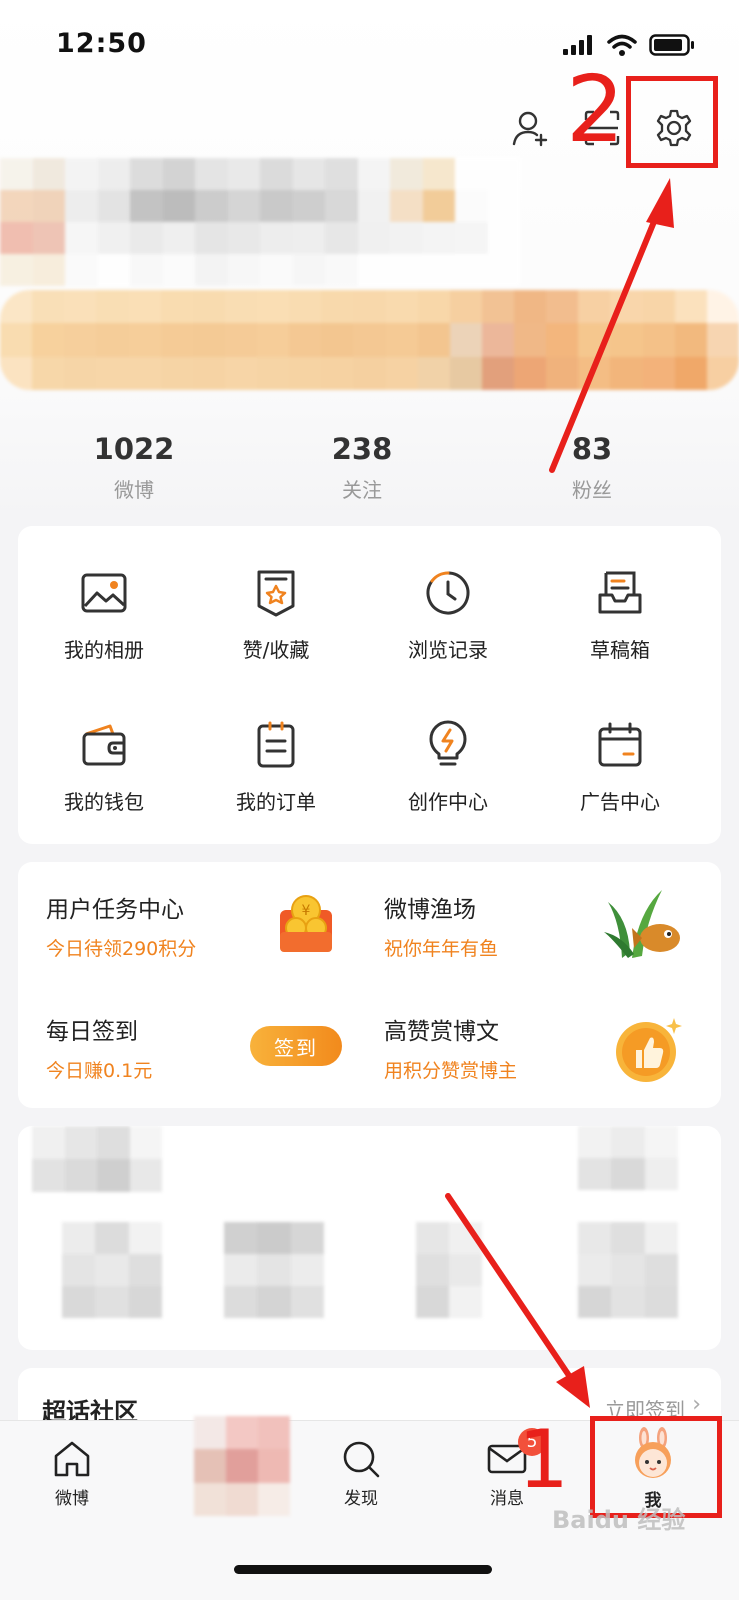  I want to click on arrow-to-me-tab, so click(517, 1300).